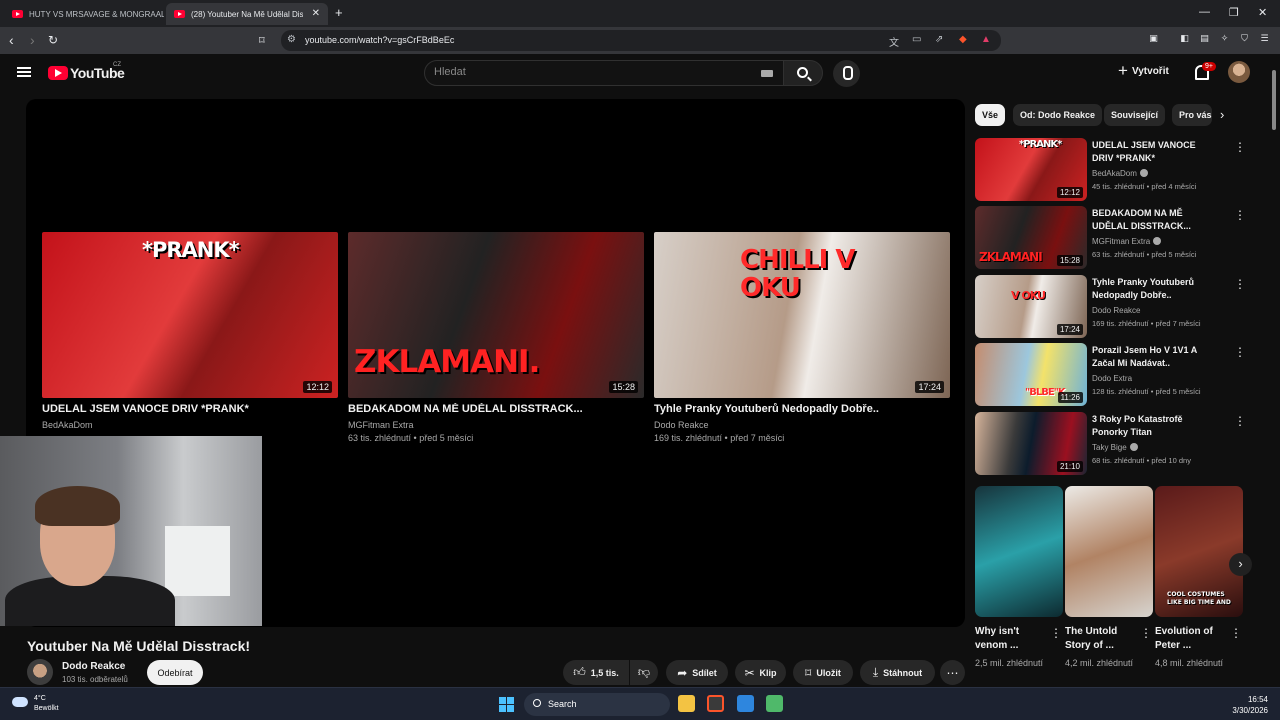 The height and width of the screenshot is (720, 1280). Describe the element at coordinates (596, 672) in the screenshot. I see `like-button: 👍︎ 1,5 tis.` at that location.